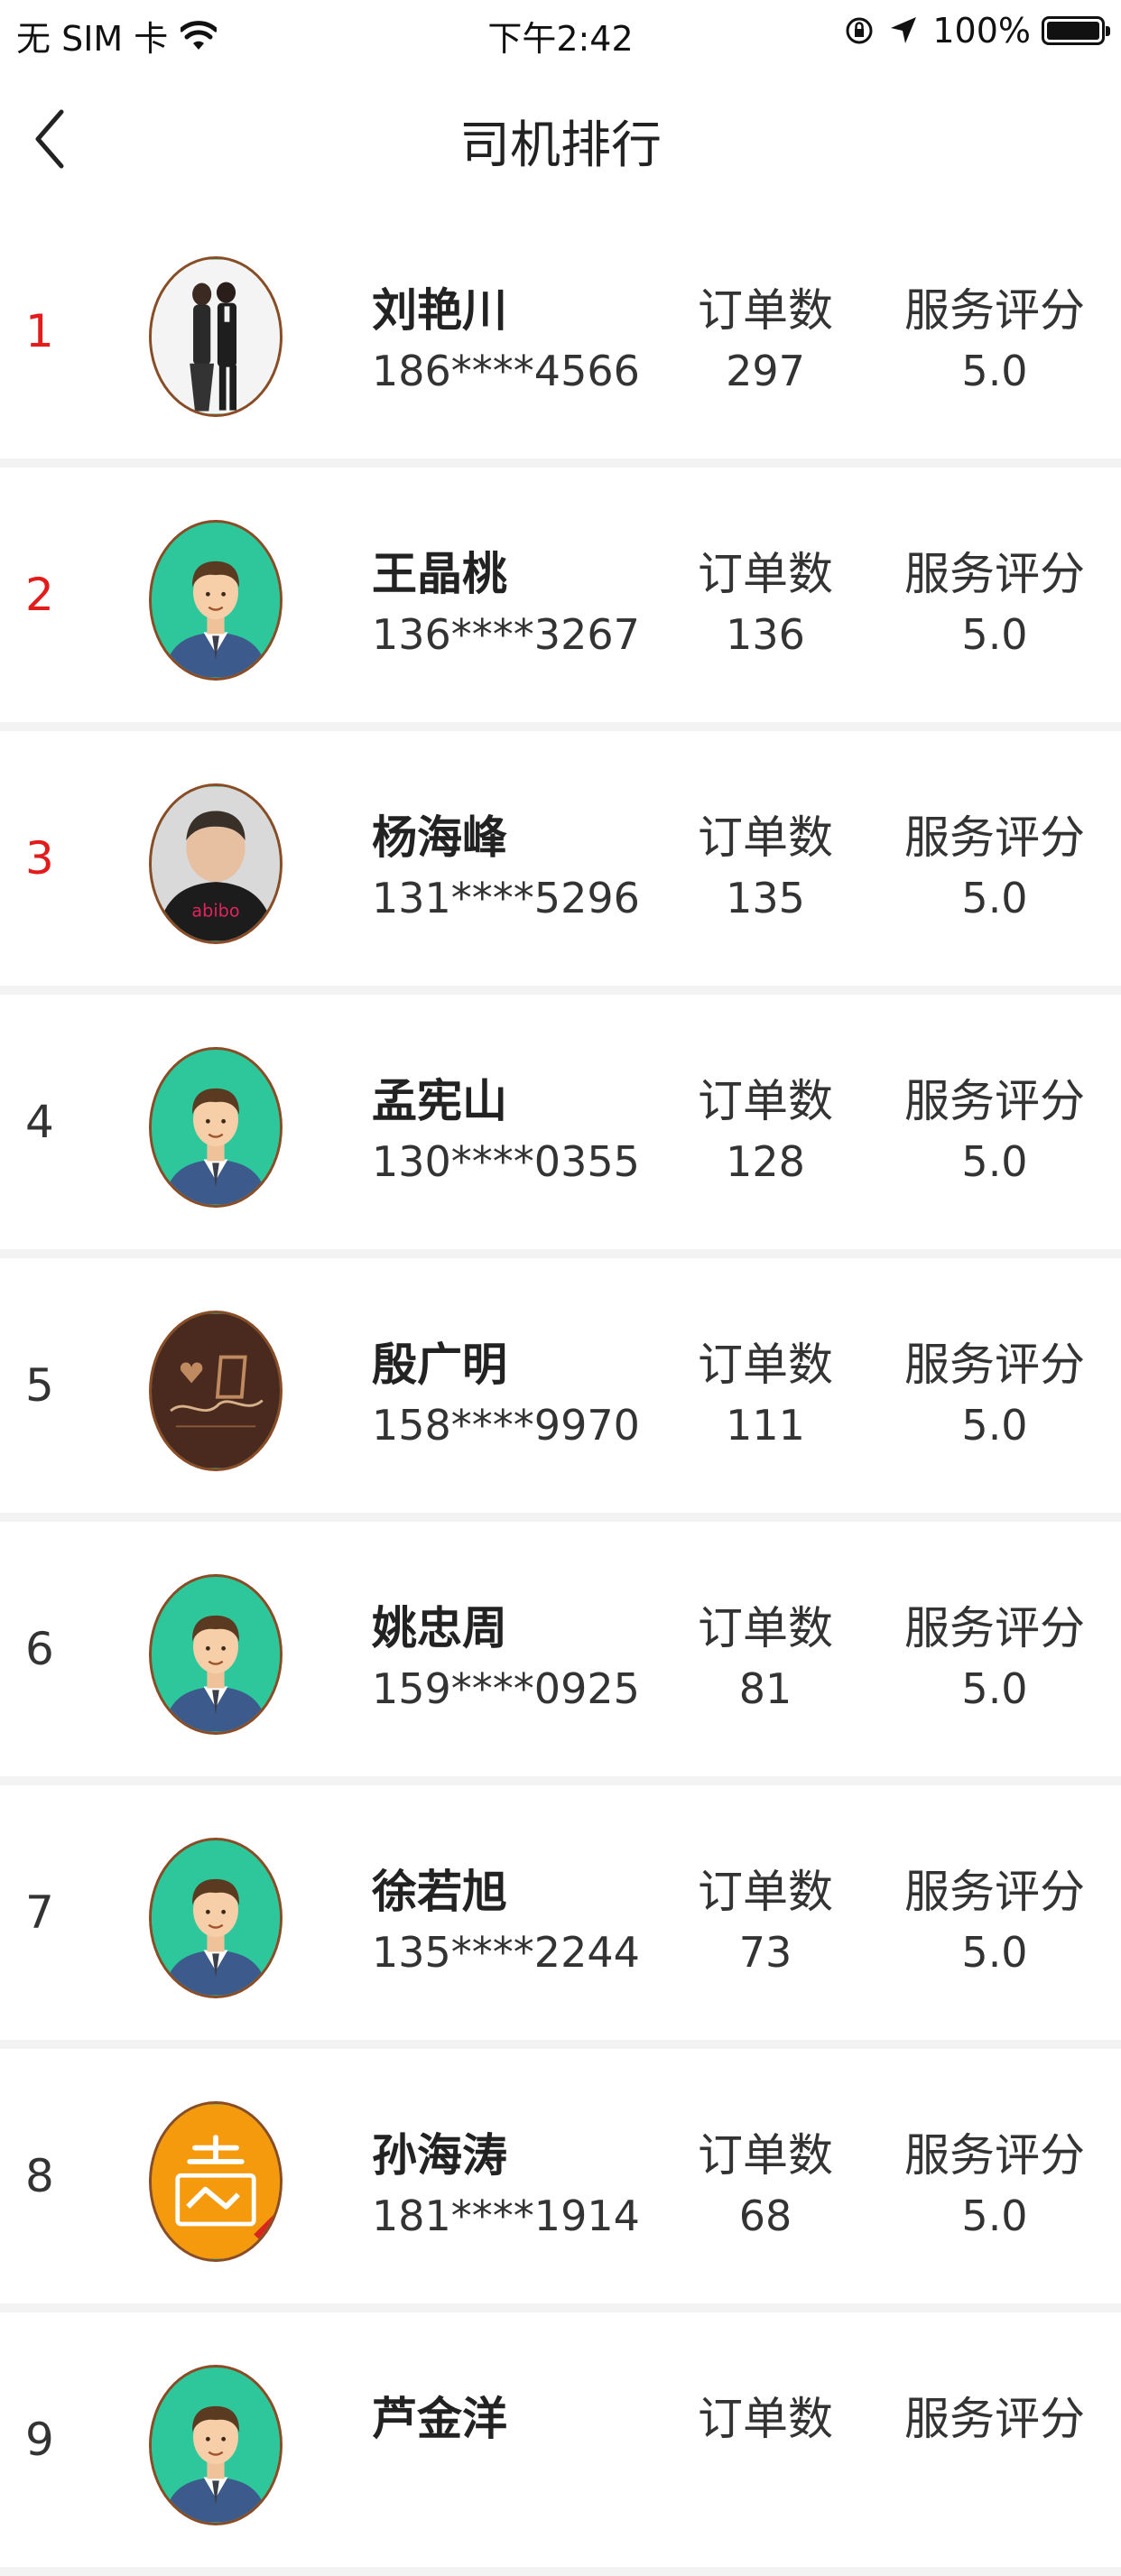 This screenshot has height=2576, width=1121. What do you see at coordinates (216, 863) in the screenshot?
I see `photo-man-icon: abibo` at bounding box center [216, 863].